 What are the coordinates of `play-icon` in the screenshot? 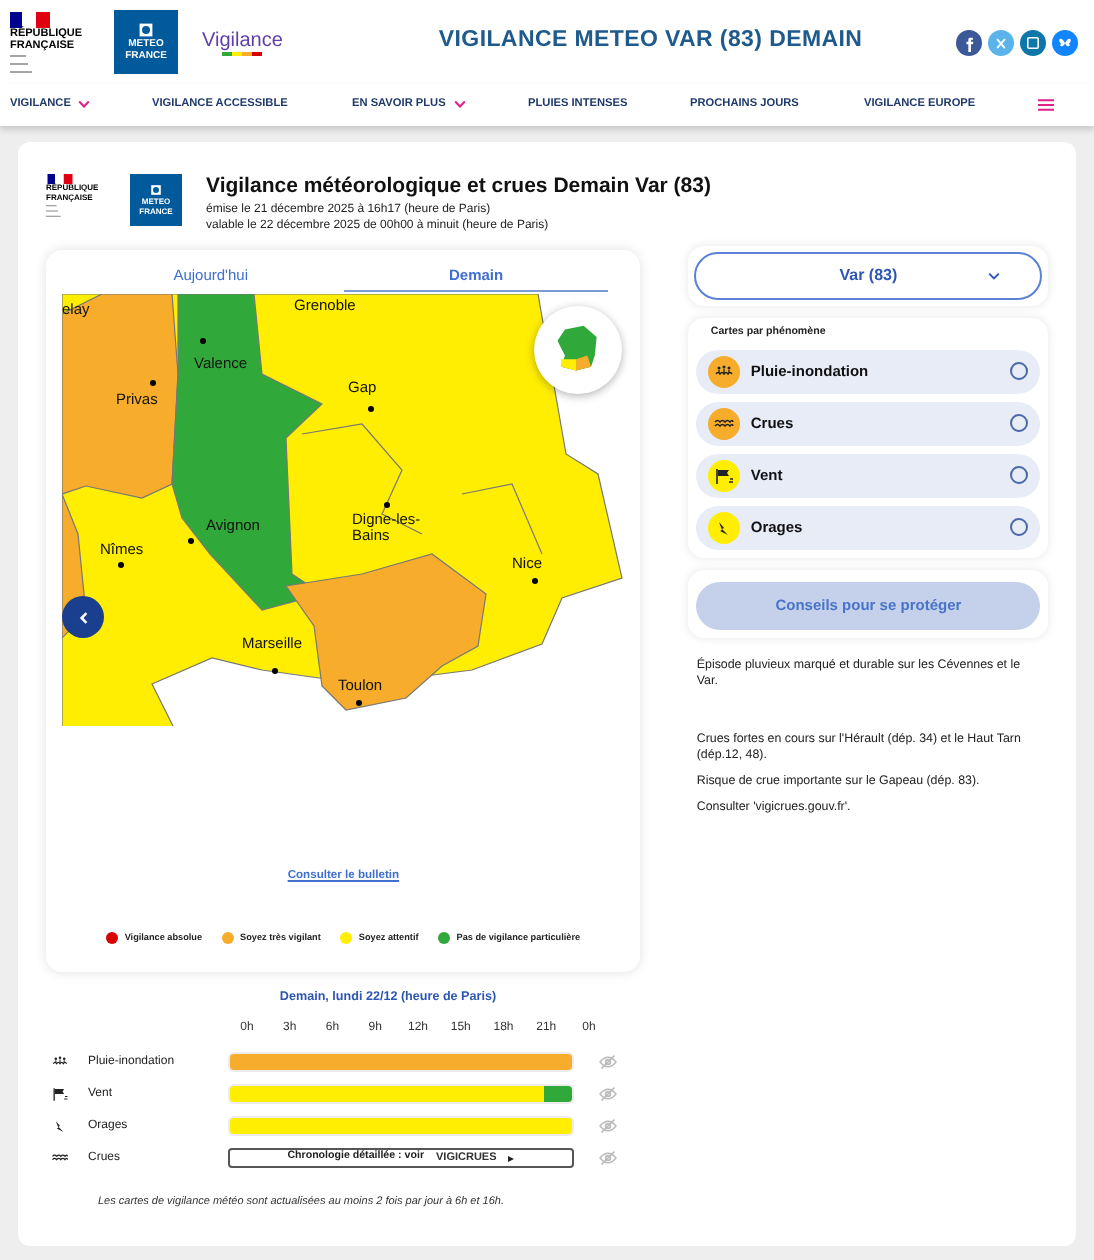 It's located at (511, 1158).